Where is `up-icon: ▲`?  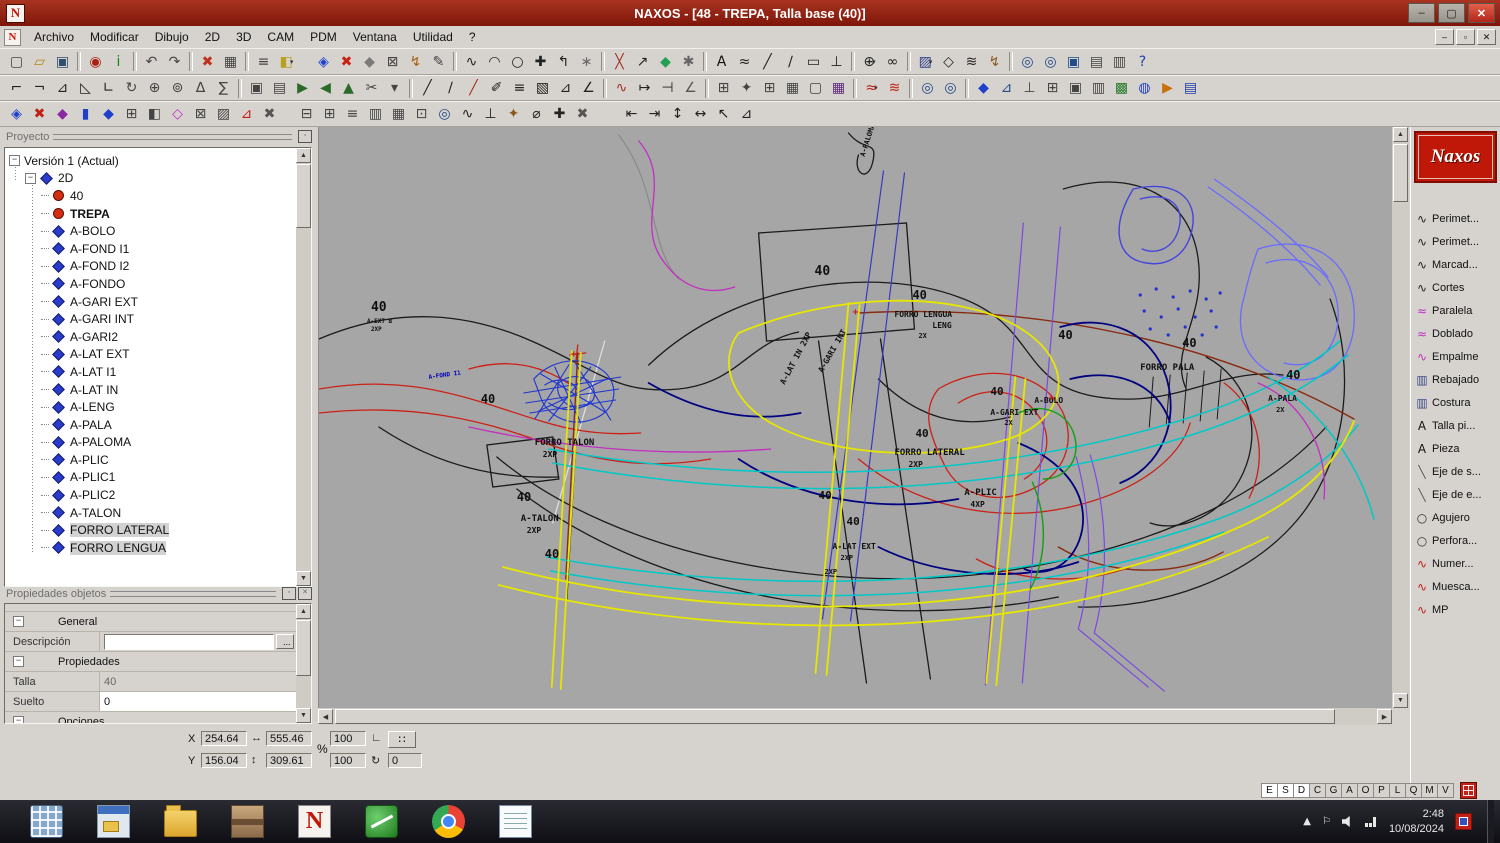
up-icon: ▲ is located at coordinates (348, 88).